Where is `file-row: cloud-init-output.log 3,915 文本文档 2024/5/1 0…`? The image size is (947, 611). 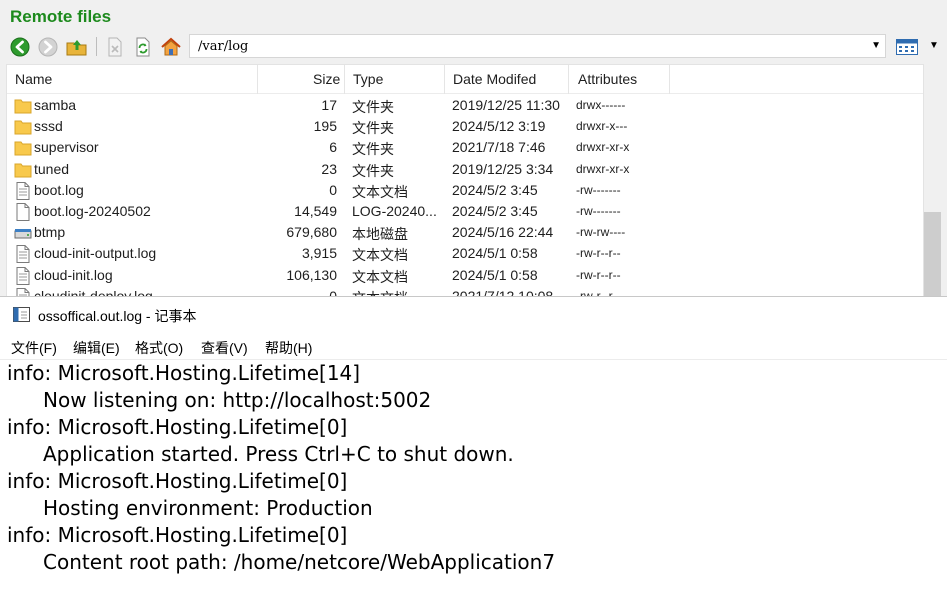 file-row: cloud-init-output.log 3,915 文本文档 2024/5/1 0… is located at coordinates (465, 253).